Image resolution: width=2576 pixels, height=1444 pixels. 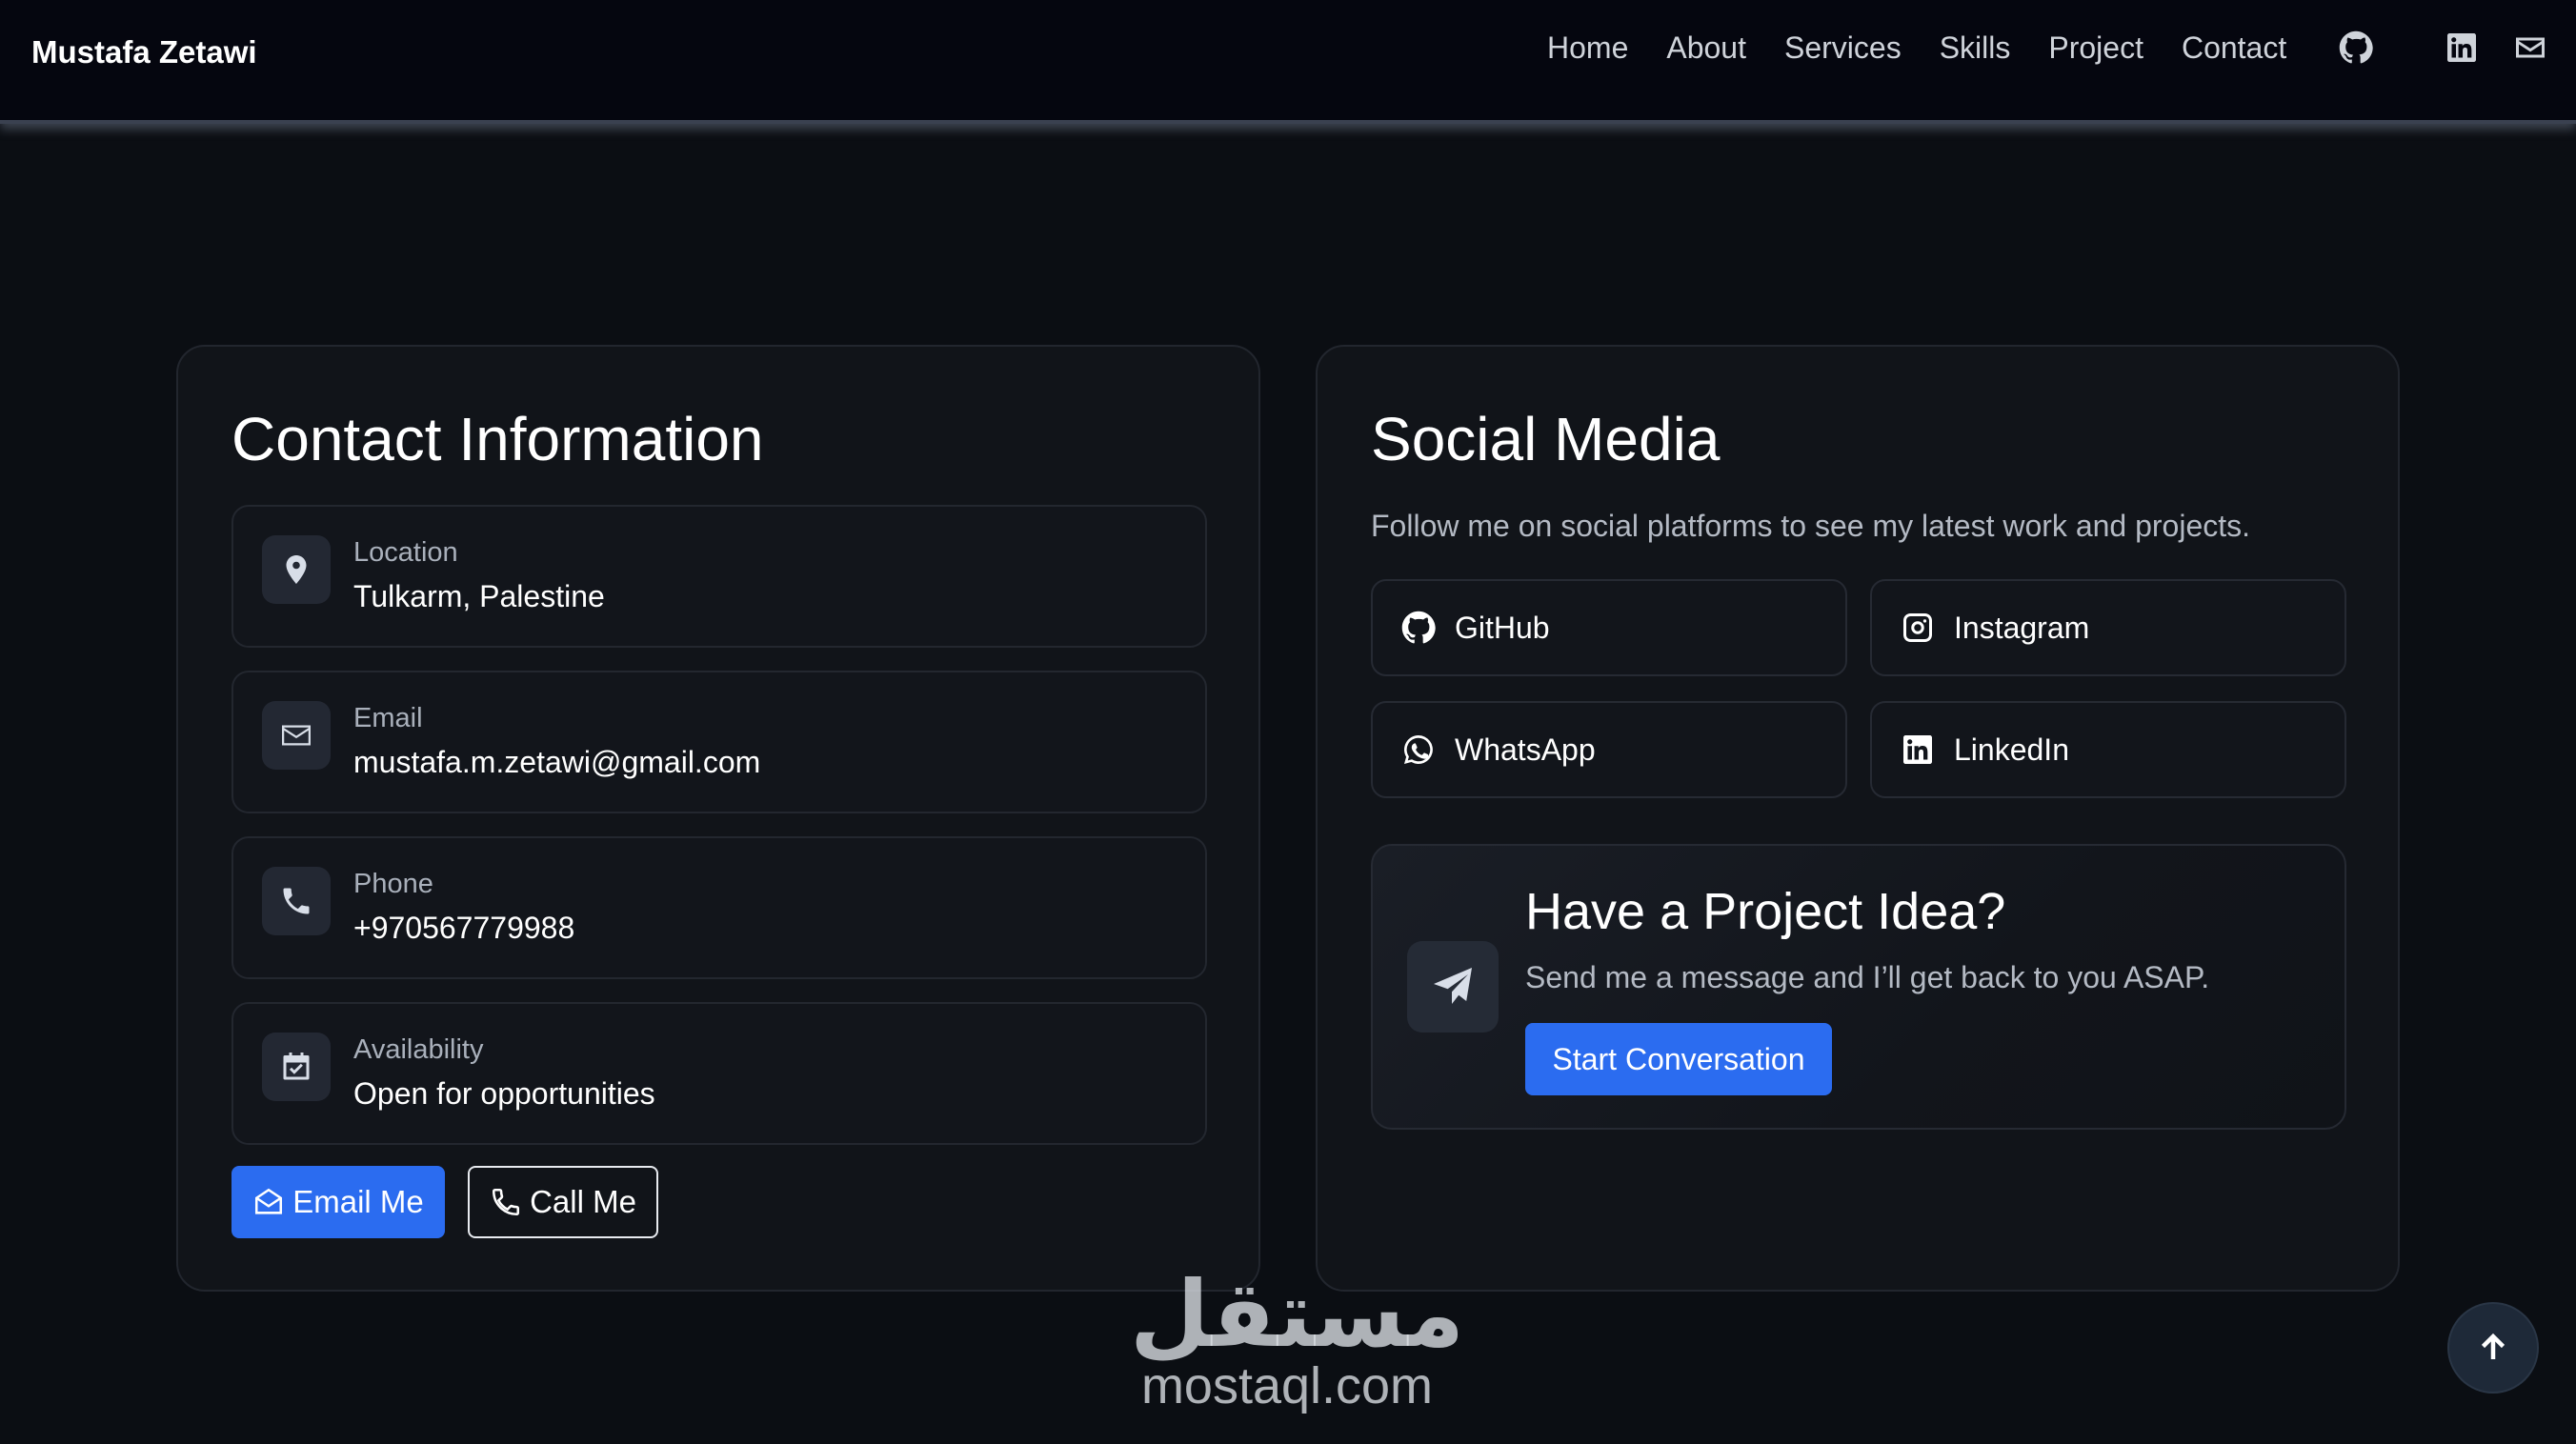 I want to click on contact-item-availability: Availability Open for opportunities, so click(x=719, y=1073).